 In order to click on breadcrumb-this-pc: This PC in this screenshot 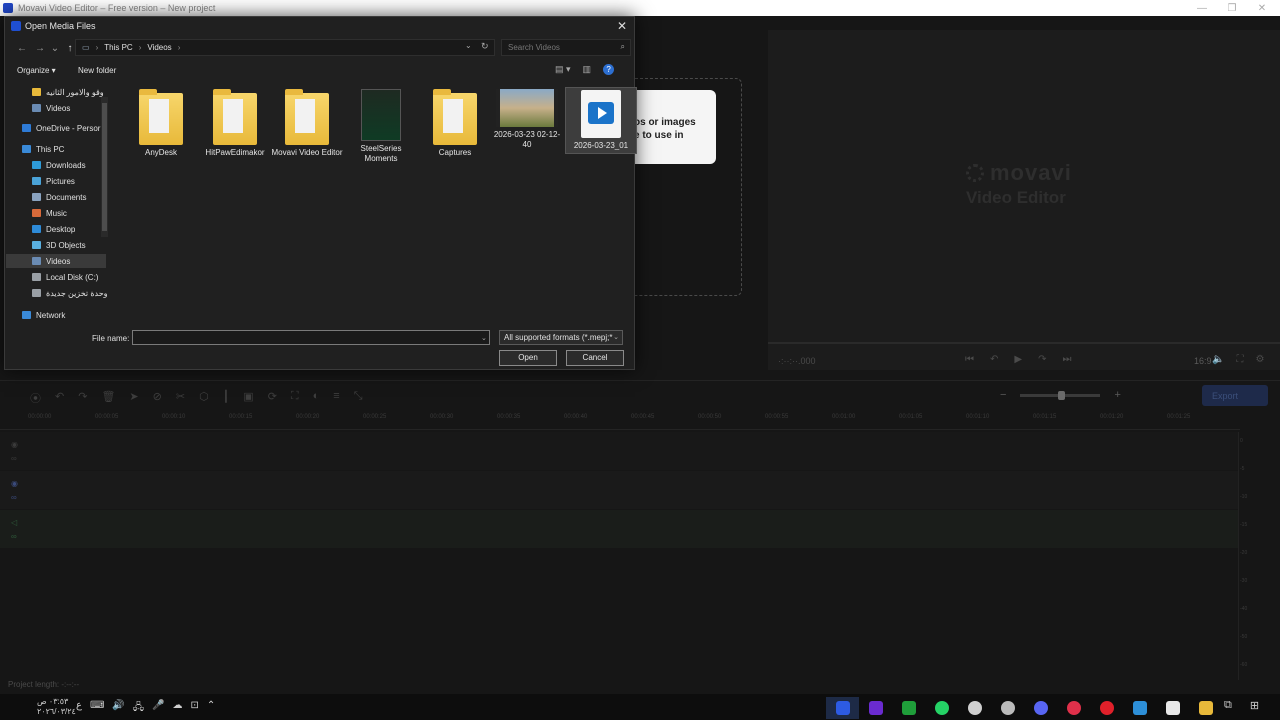, I will do `click(118, 47)`.